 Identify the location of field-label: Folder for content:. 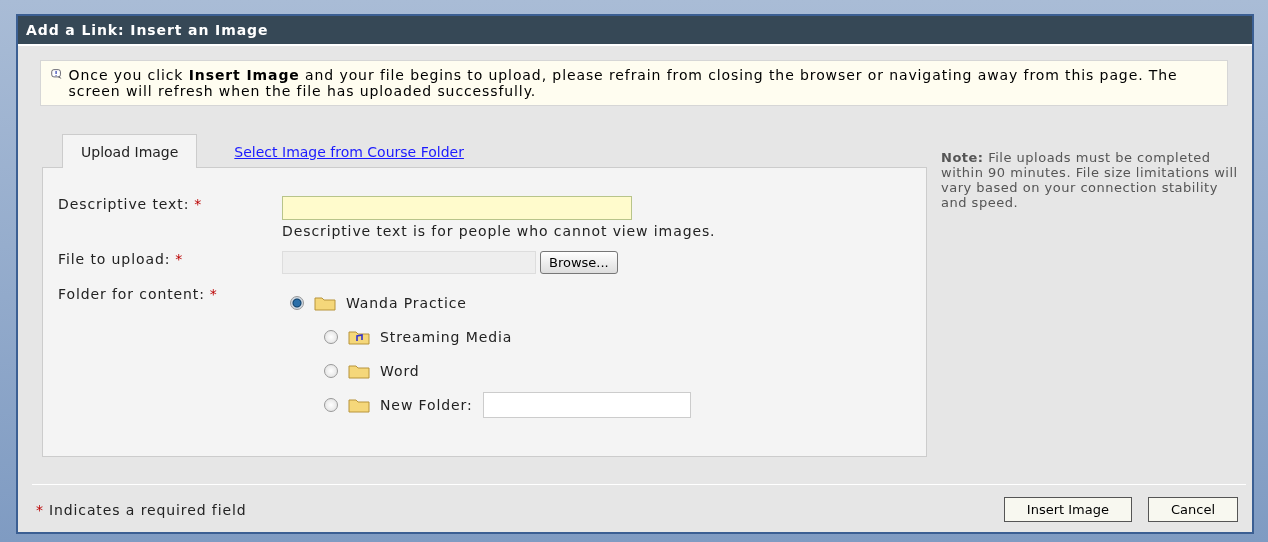
(131, 295).